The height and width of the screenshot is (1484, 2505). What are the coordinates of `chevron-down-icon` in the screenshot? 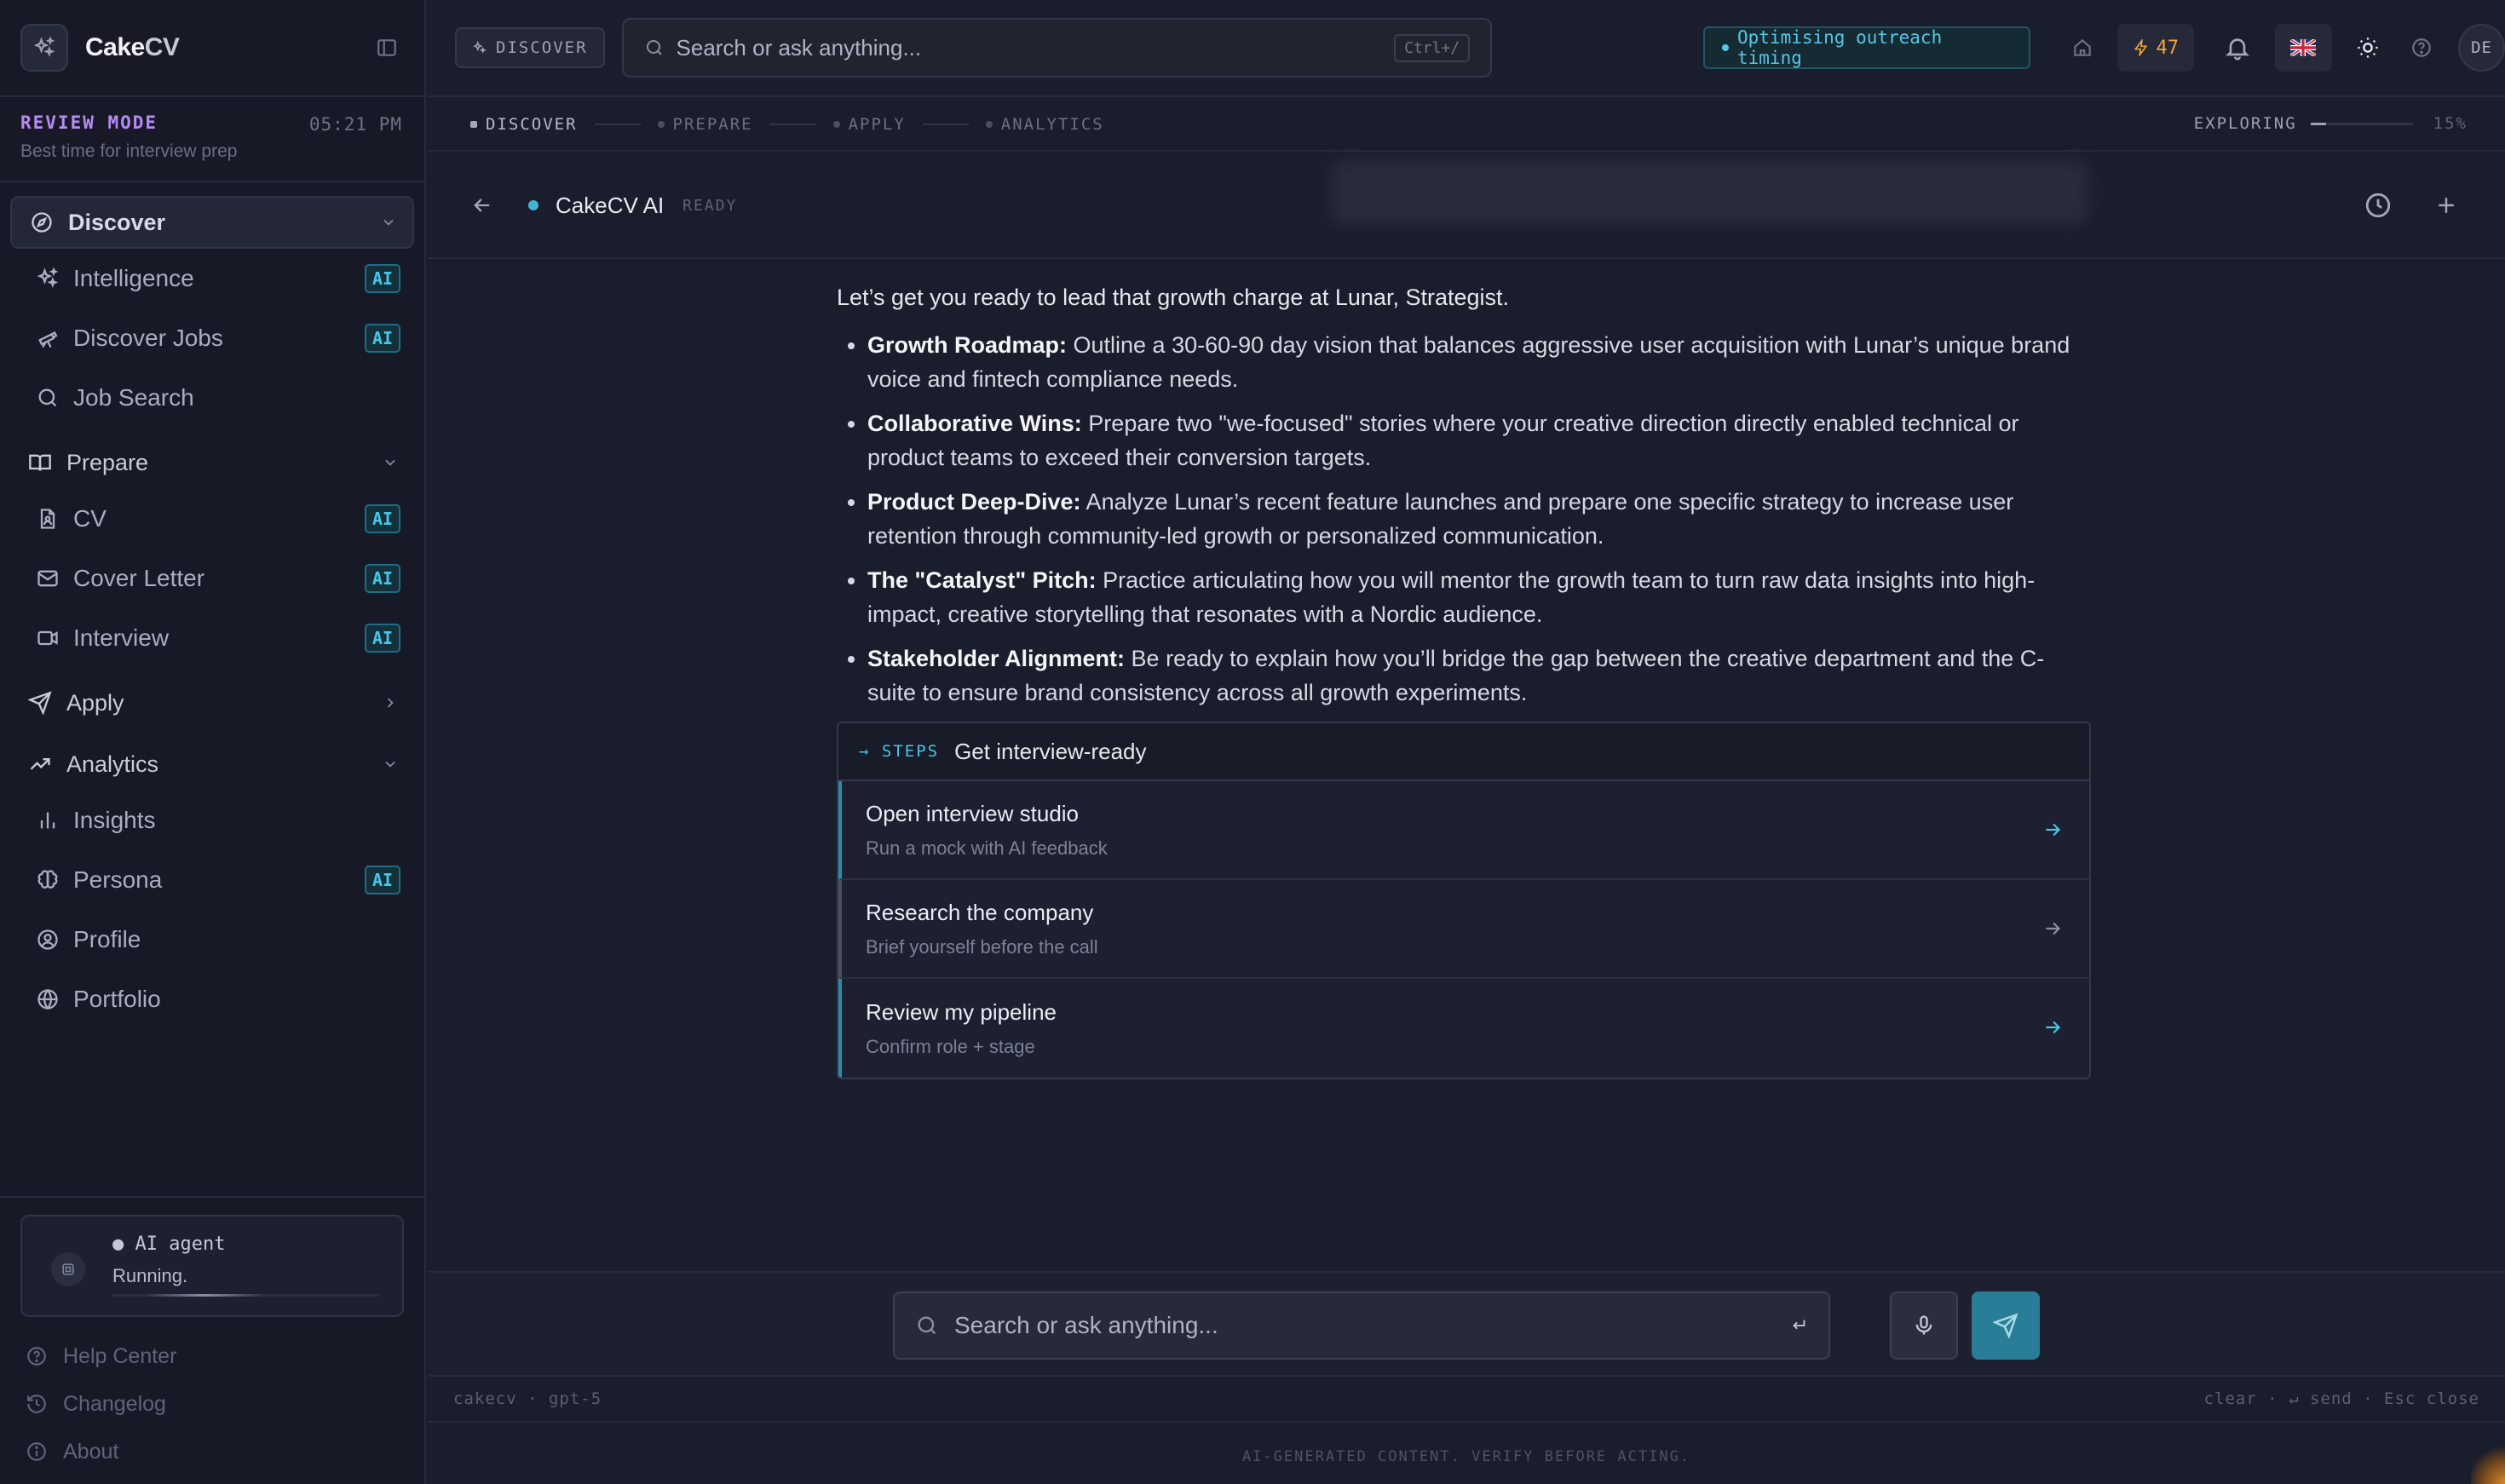 It's located at (388, 222).